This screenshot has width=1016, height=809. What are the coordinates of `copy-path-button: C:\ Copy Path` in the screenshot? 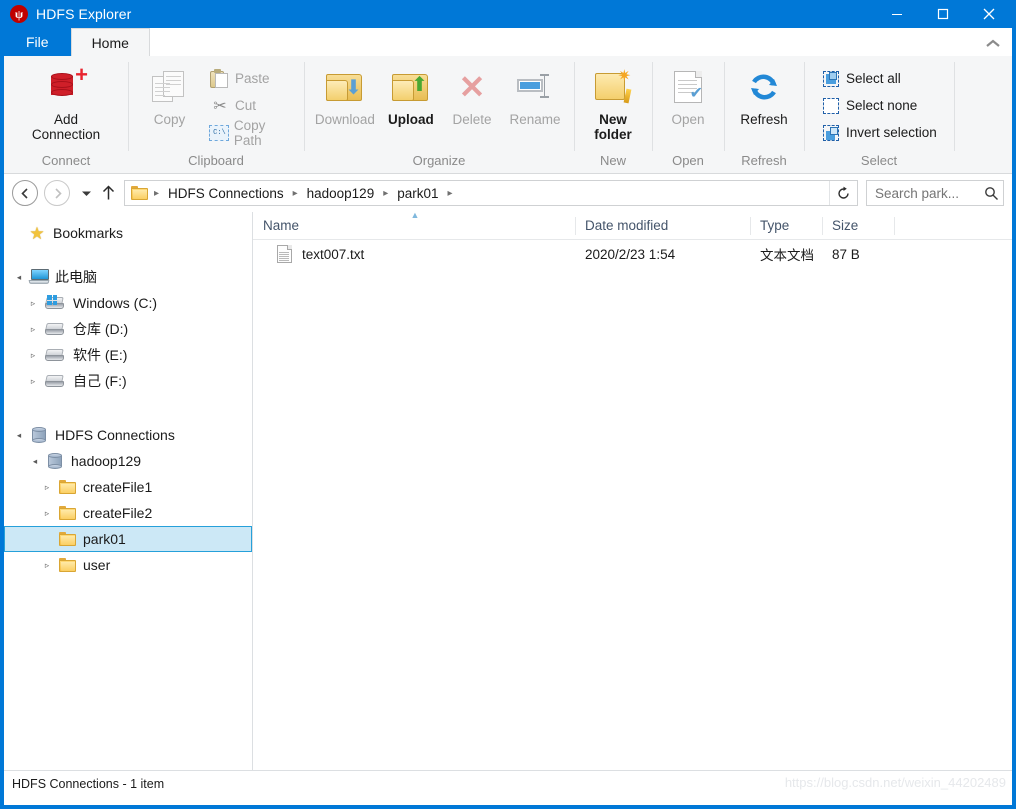 It's located at (251, 133).